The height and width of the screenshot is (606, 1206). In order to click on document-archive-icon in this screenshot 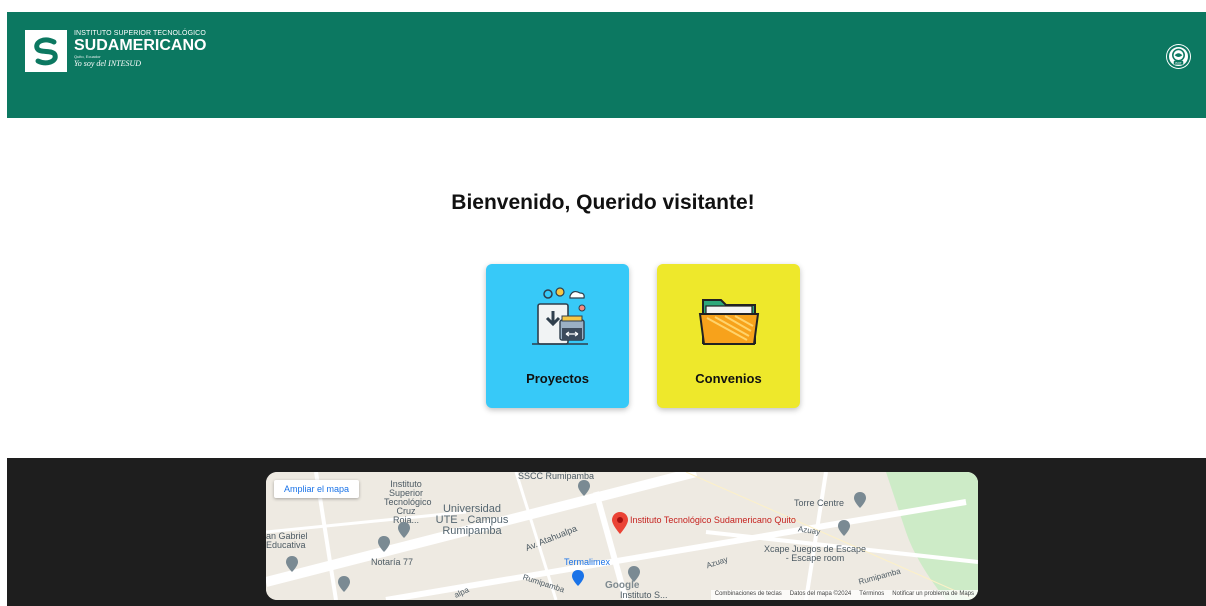, I will do `click(560, 316)`.